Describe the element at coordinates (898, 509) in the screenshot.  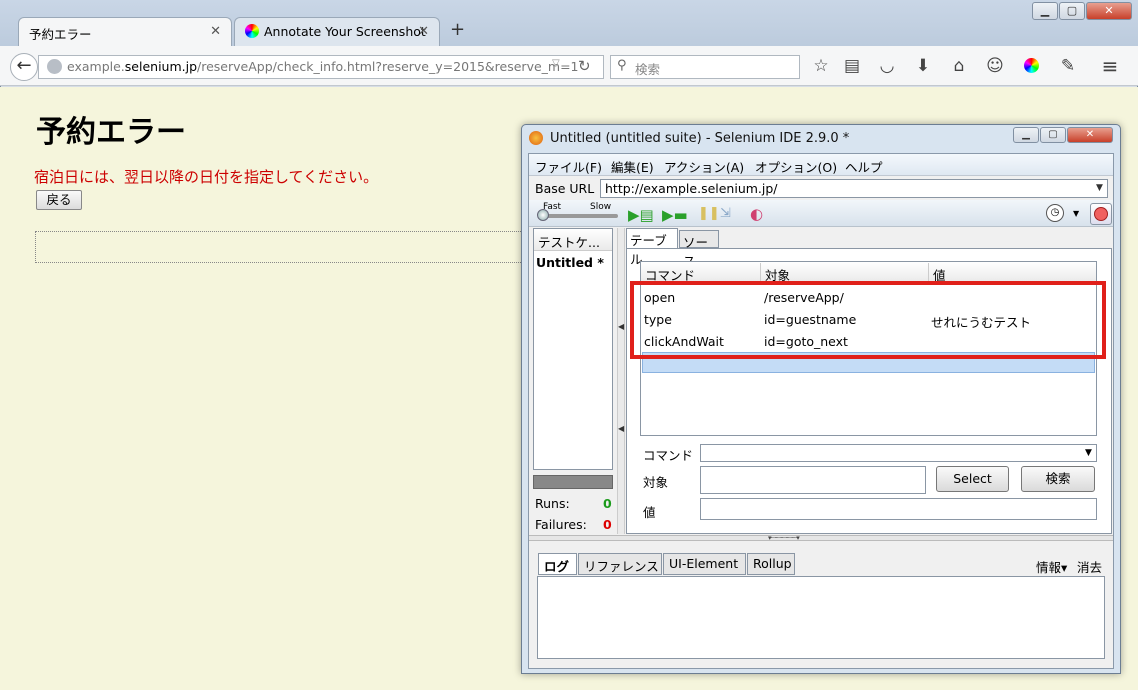
I see `value-input` at that location.